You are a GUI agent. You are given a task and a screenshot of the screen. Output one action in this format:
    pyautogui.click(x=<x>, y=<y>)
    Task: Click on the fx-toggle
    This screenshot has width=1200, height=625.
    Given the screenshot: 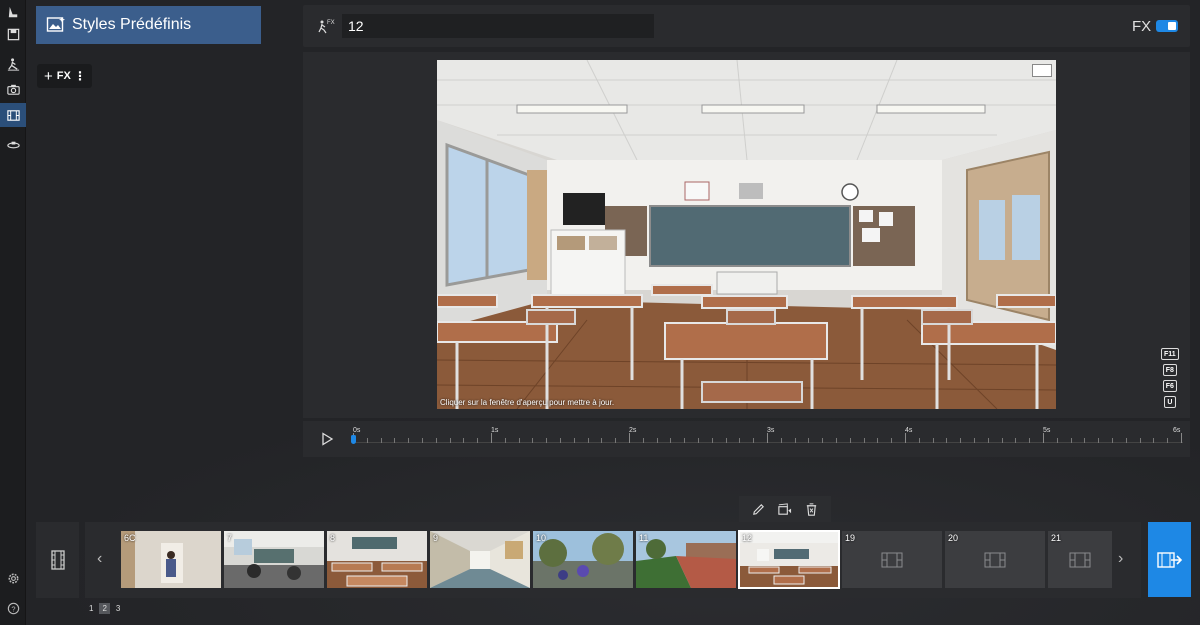 What is the action you would take?
    pyautogui.click(x=1167, y=26)
    